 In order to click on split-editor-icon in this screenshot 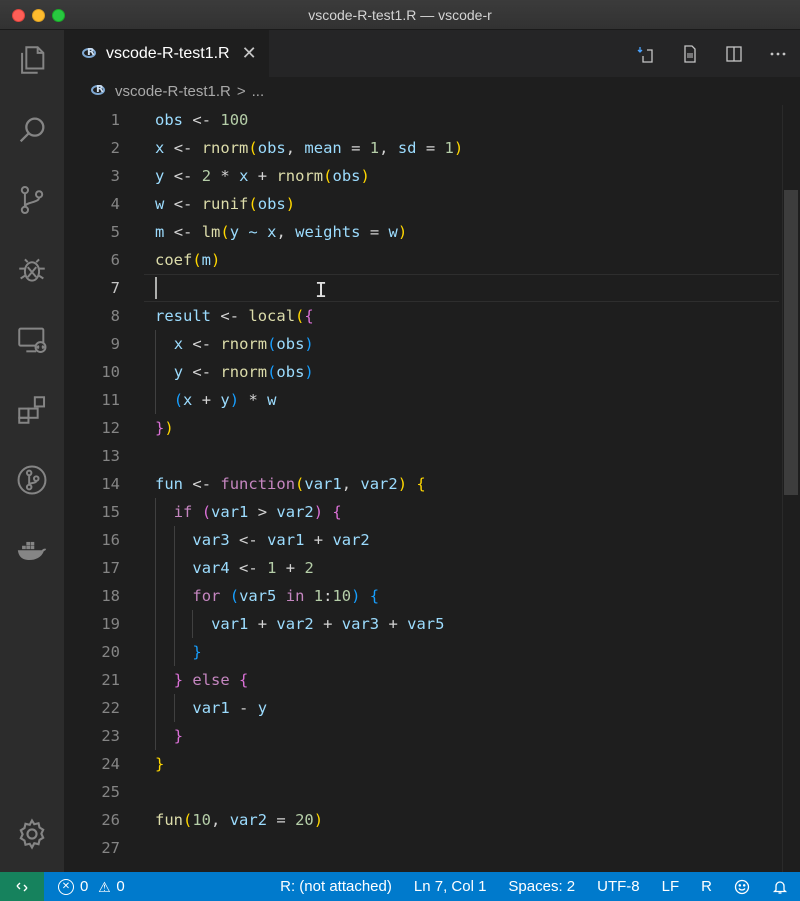, I will do `click(734, 54)`.